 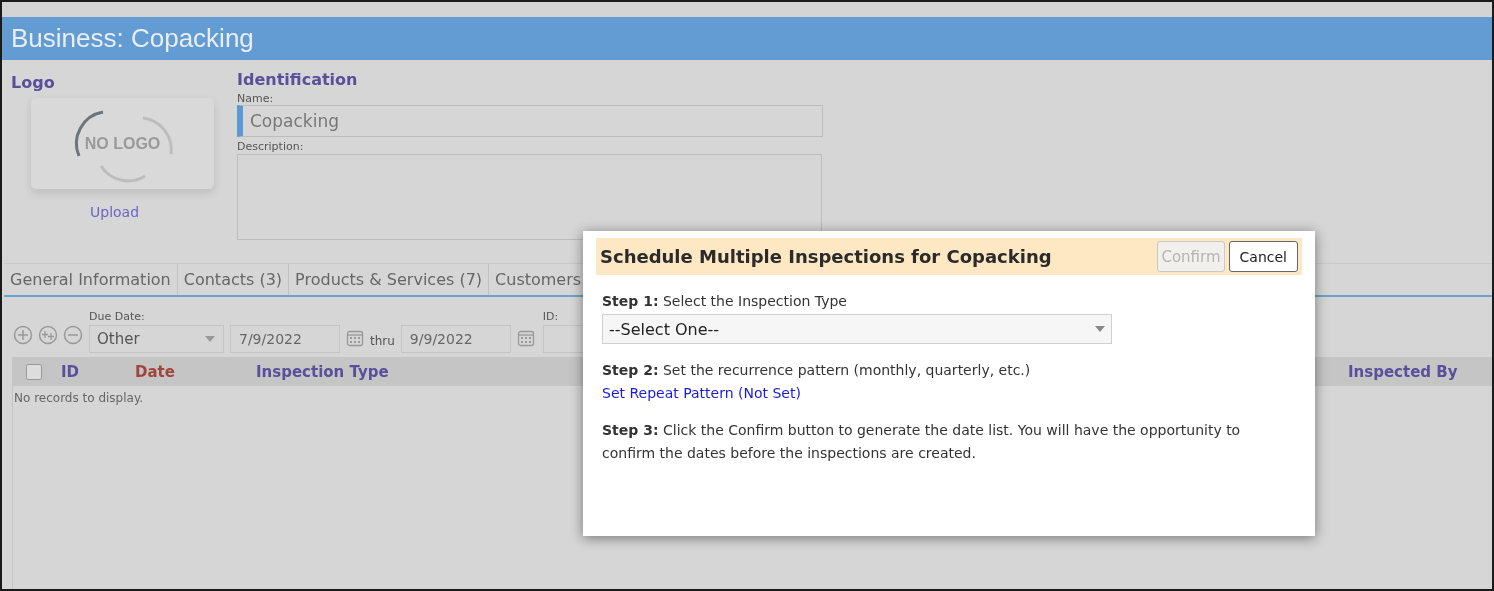 I want to click on logo-heading: Logo, so click(x=33, y=82).